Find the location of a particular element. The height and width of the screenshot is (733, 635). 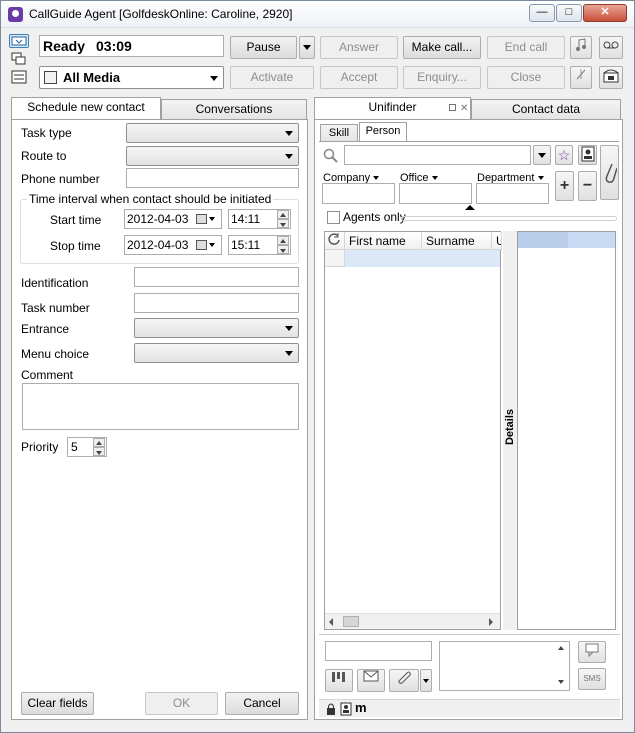

remove-filter-button: − is located at coordinates (587, 186).